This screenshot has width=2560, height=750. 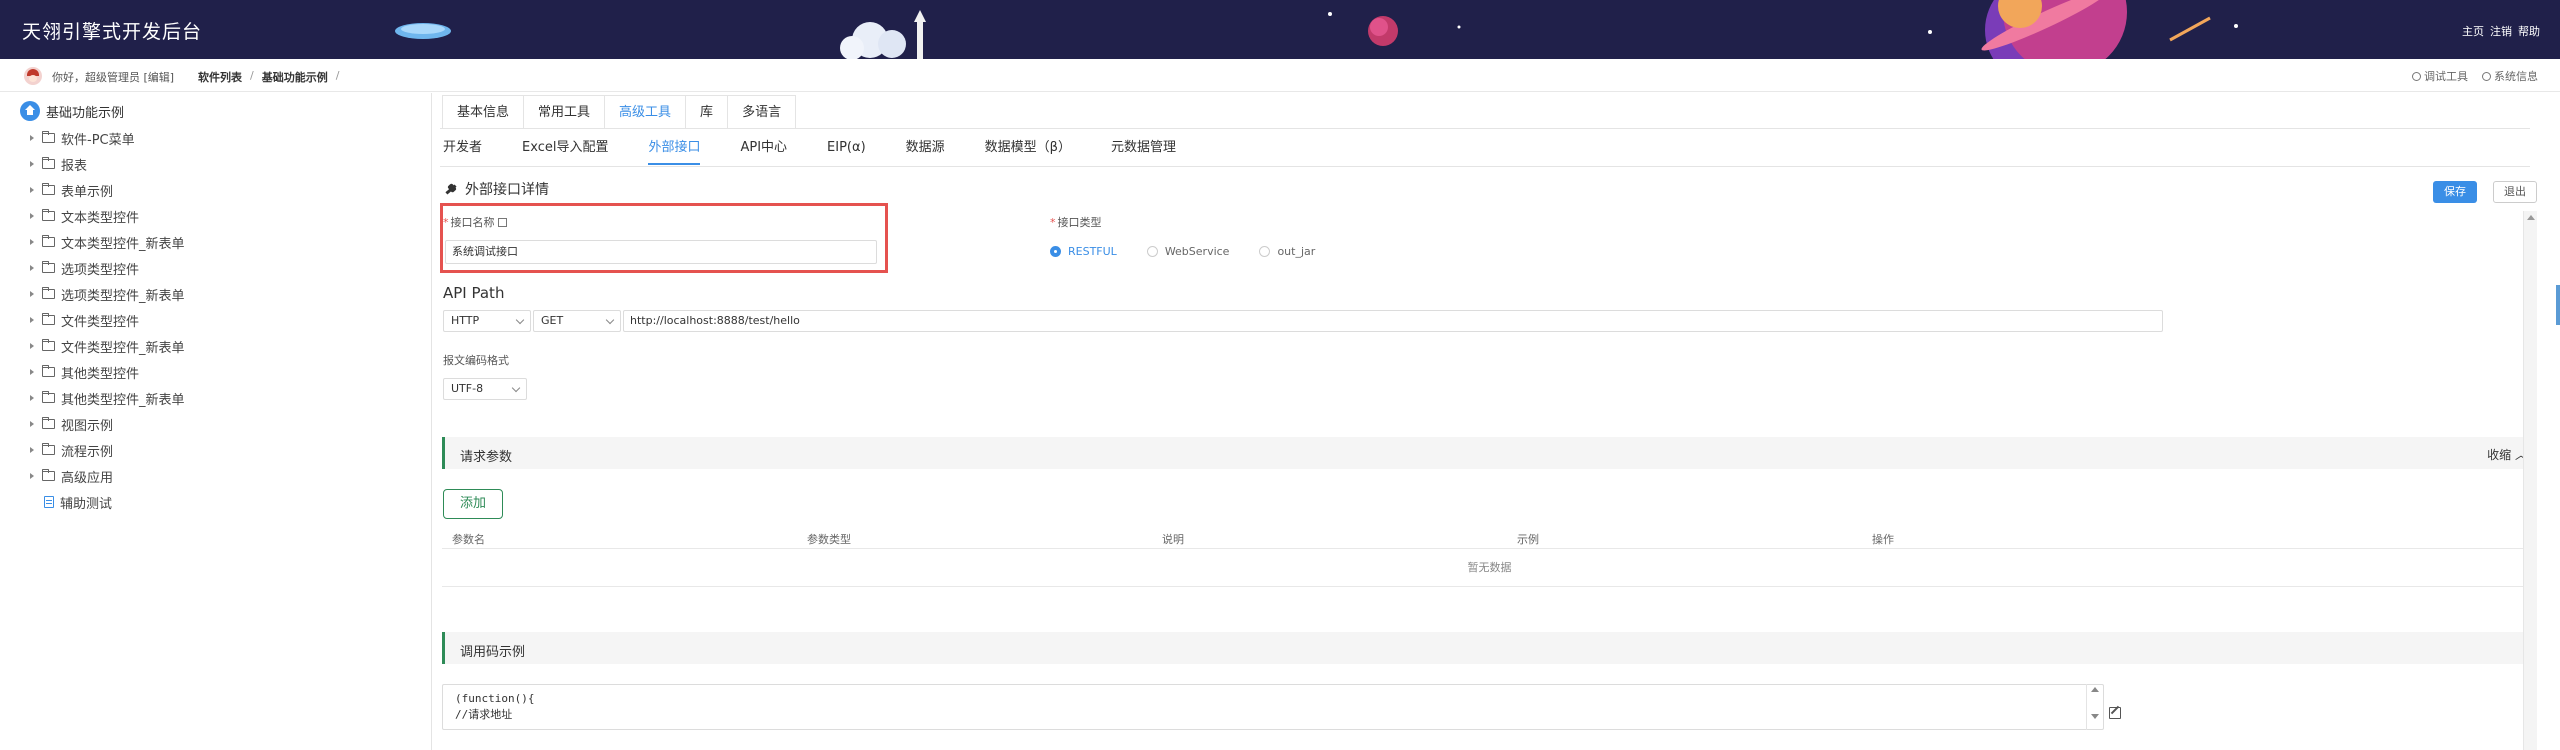 What do you see at coordinates (462, 149) in the screenshot?
I see `tab-developer: 开发者` at bounding box center [462, 149].